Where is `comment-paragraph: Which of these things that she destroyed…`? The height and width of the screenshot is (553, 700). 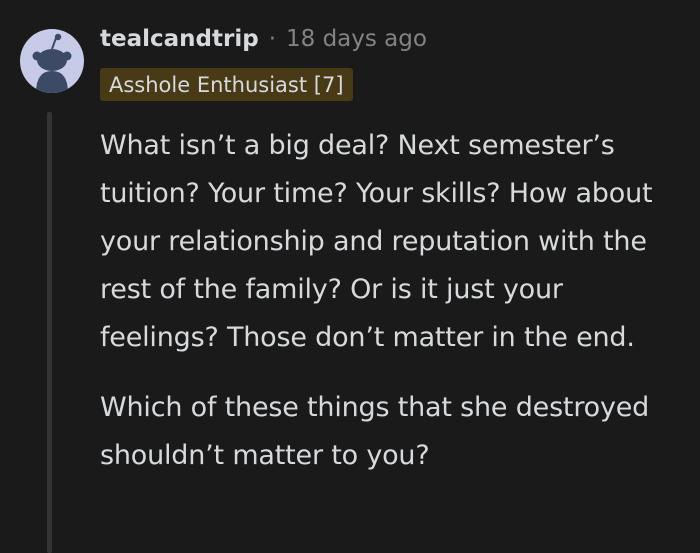 comment-paragraph: Which of these things that she destroyed… is located at coordinates (375, 431).